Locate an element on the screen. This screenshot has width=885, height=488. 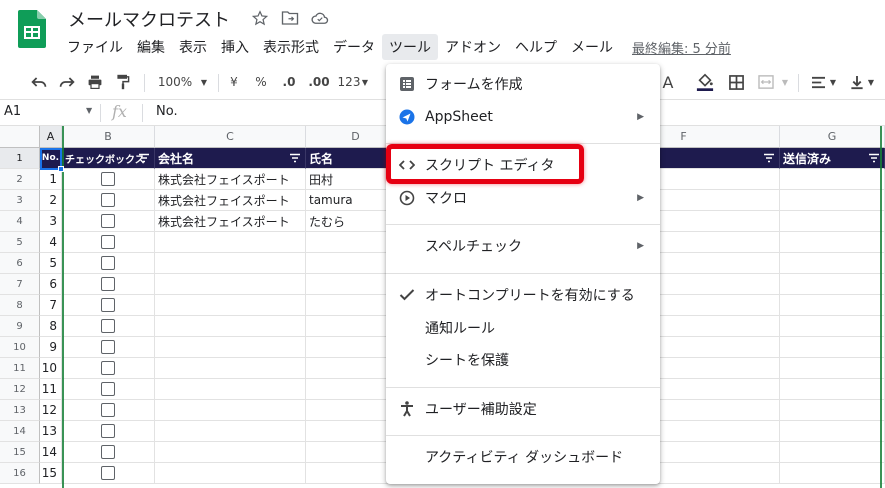
redo-icon is located at coordinates (67, 82).